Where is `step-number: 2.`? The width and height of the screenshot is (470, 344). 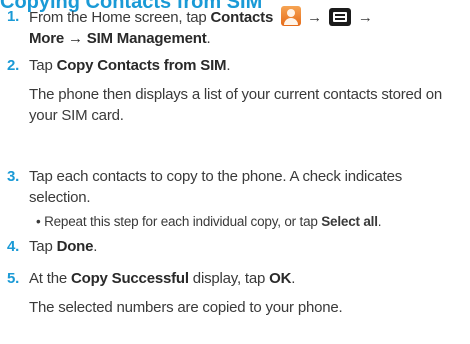
step-number: 2. is located at coordinates (13, 65).